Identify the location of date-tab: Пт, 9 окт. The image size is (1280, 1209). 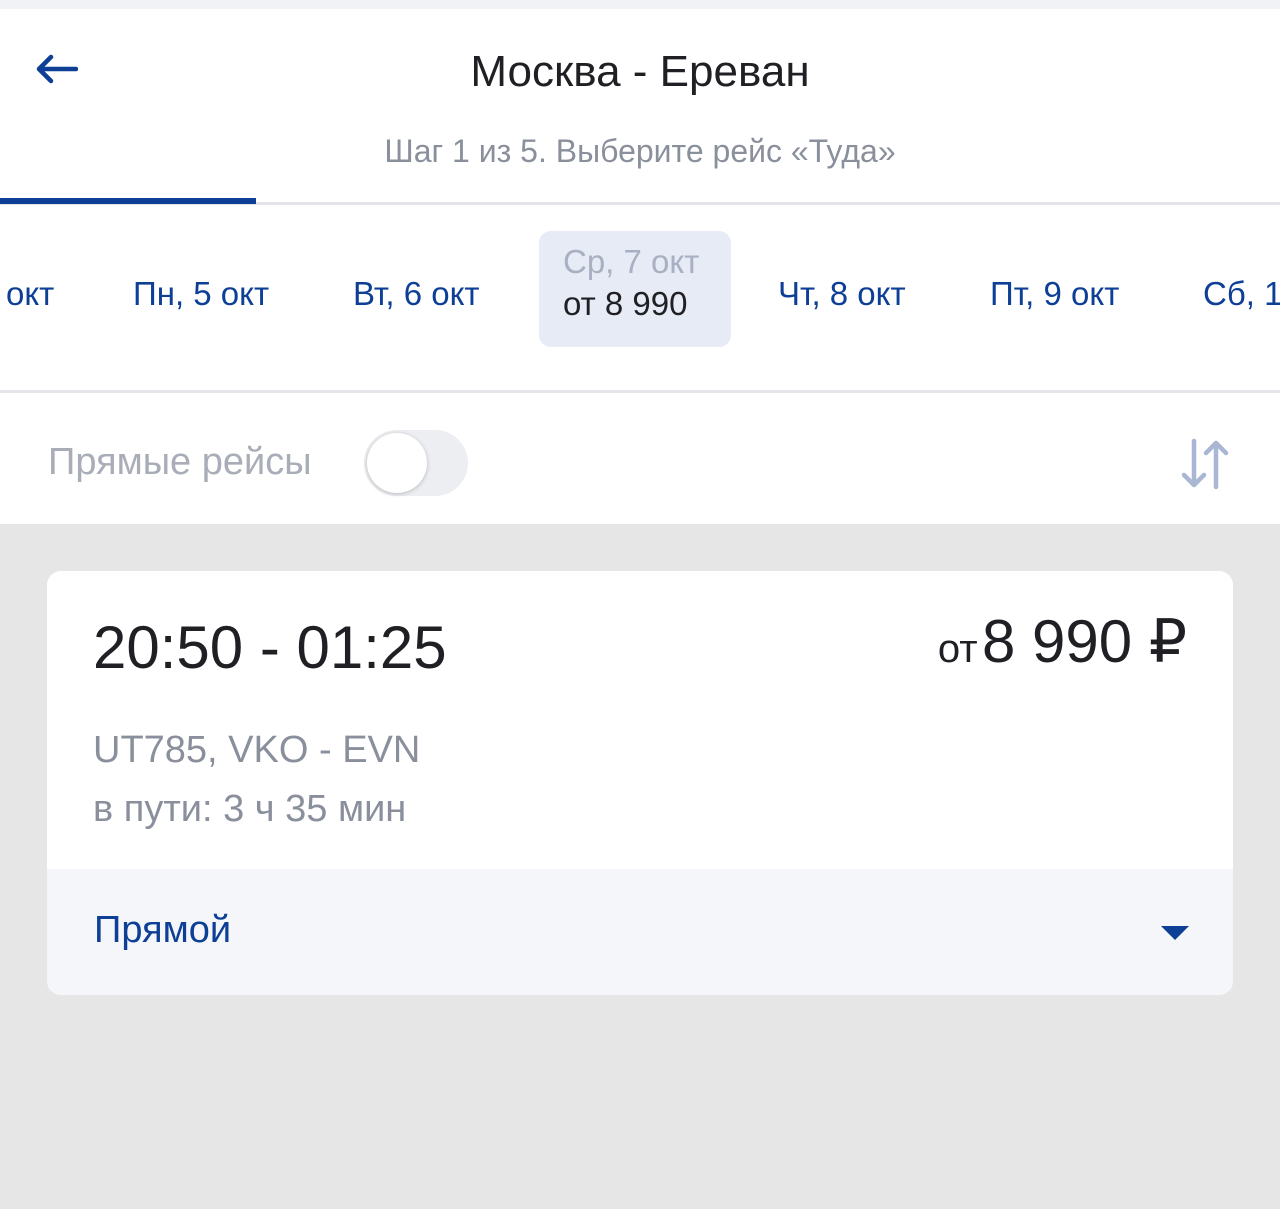
(1054, 294).